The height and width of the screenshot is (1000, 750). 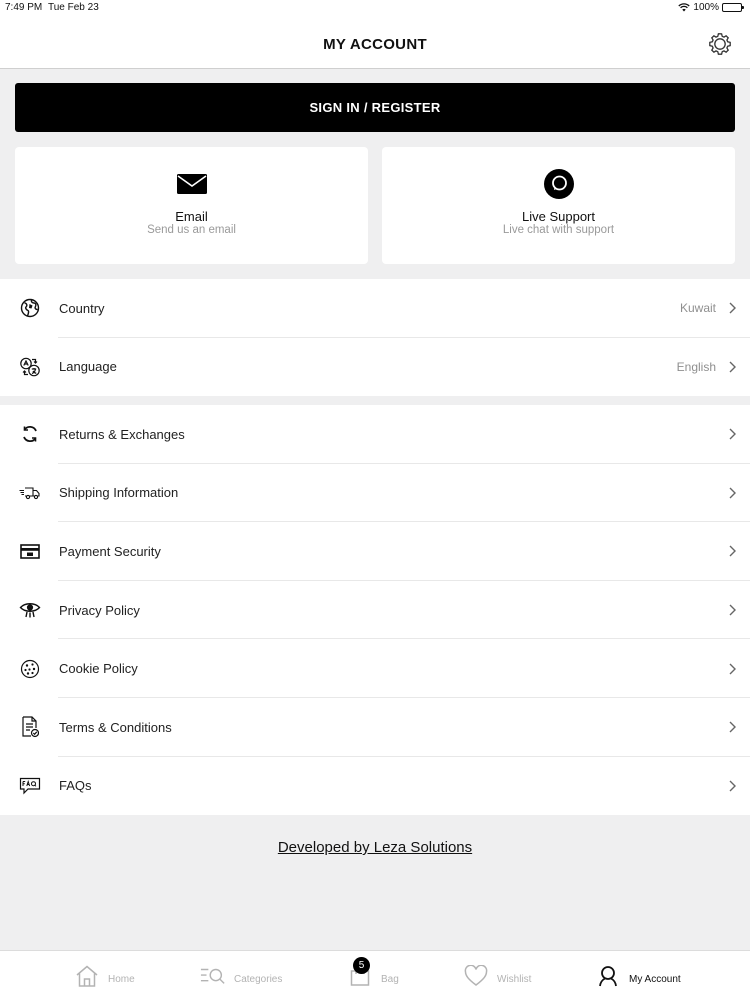 I want to click on live-support-card-title: Live Support, so click(x=558, y=216).